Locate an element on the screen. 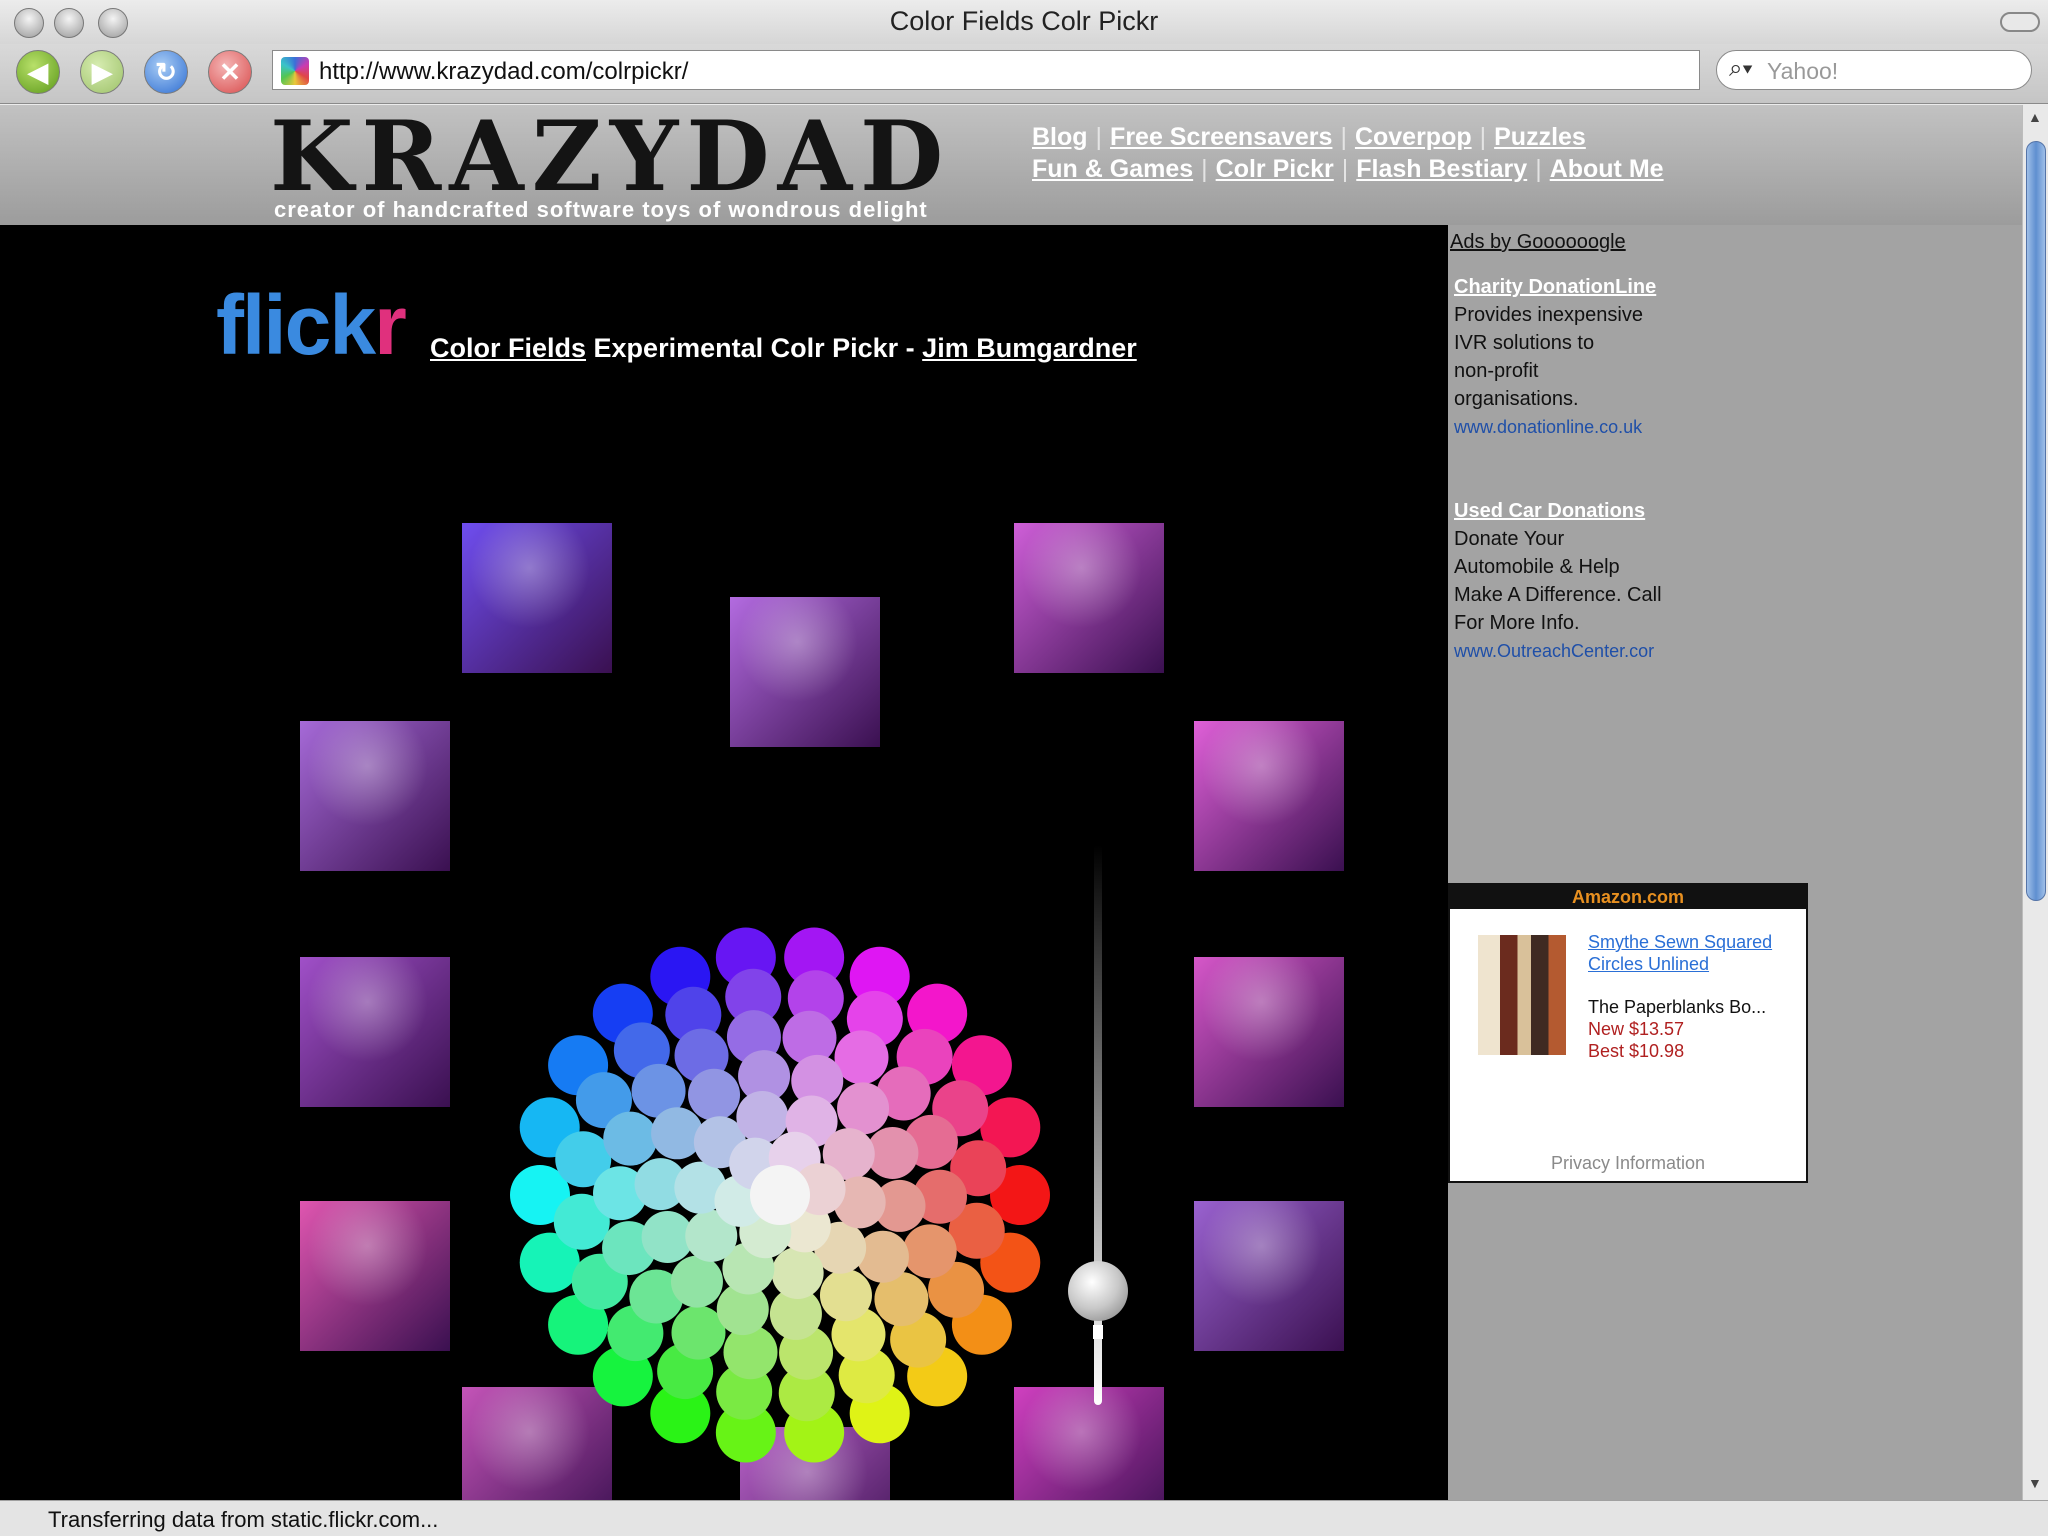 The height and width of the screenshot is (1536, 2048). amazon-product-link: Smythe Sewn Squared Circles Unlined is located at coordinates (1688, 953).